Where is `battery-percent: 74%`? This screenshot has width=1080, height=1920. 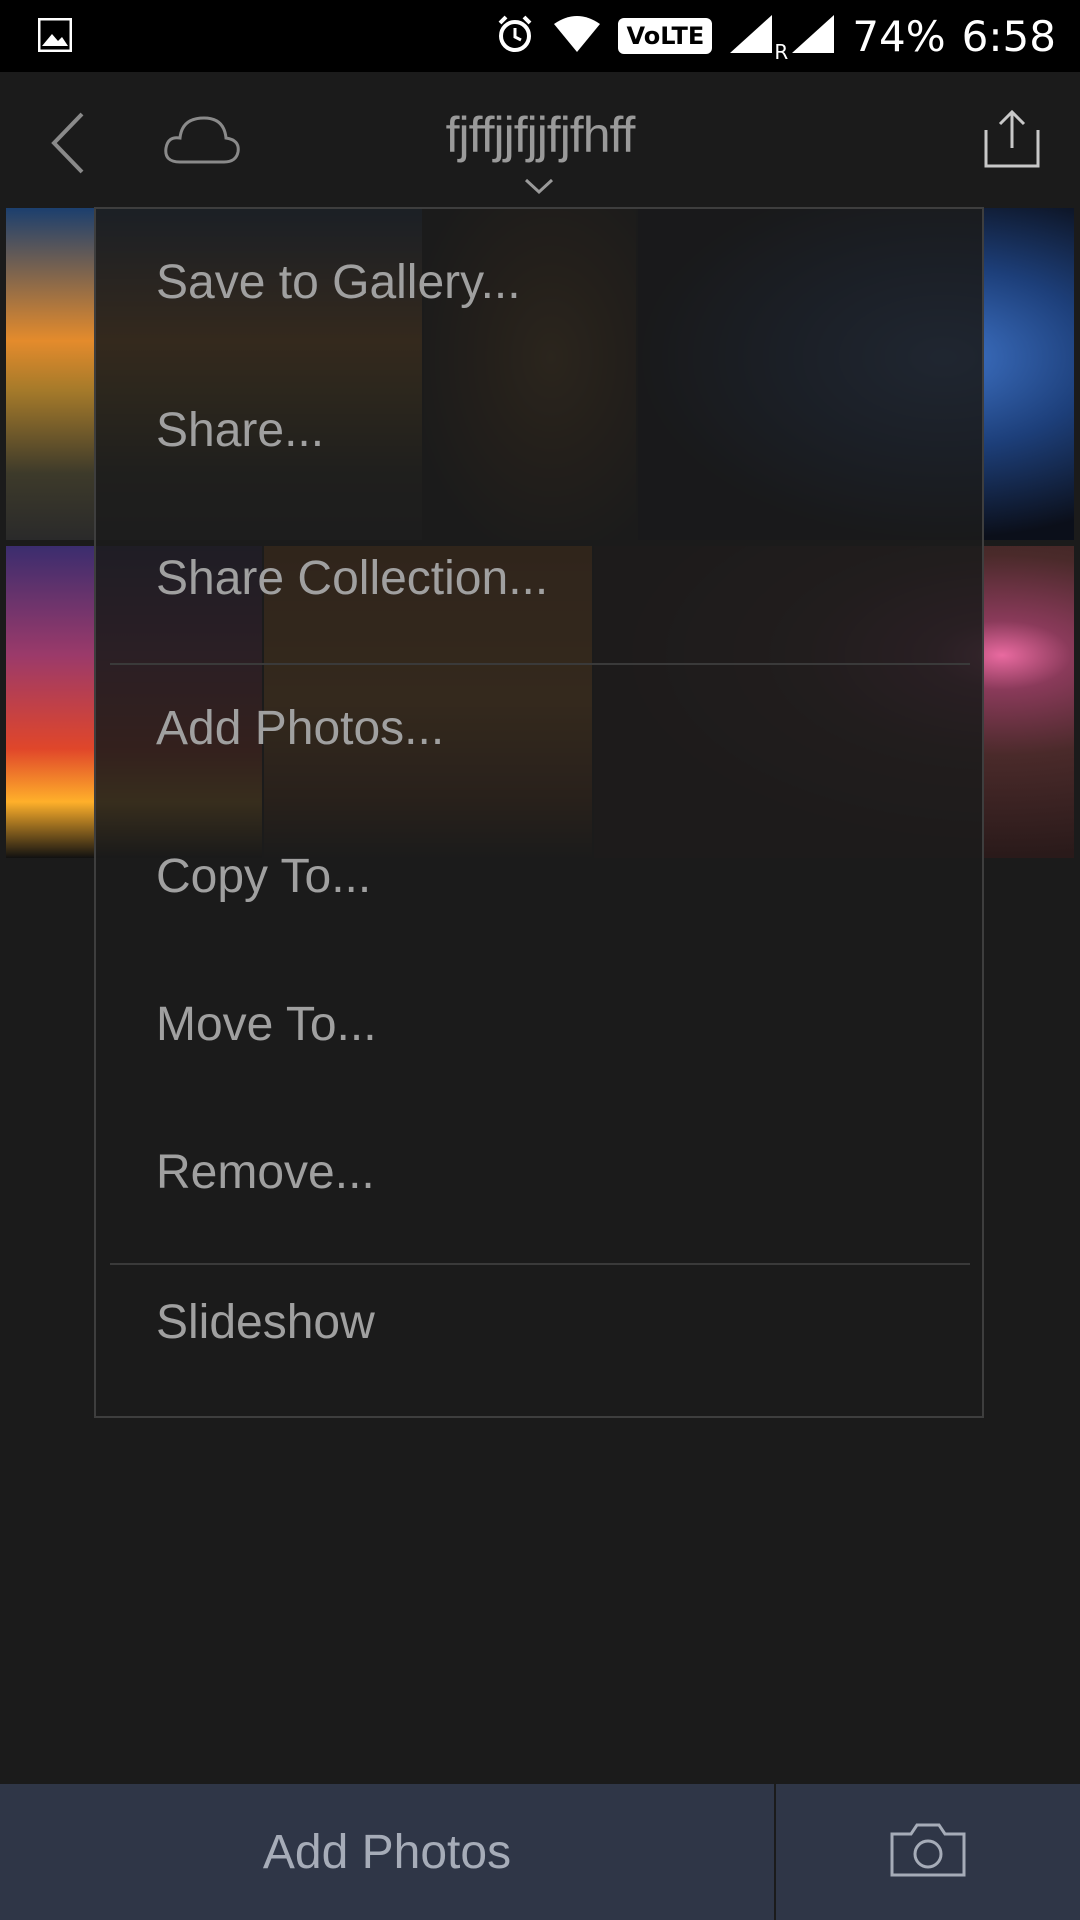 battery-percent: 74% is located at coordinates (899, 36).